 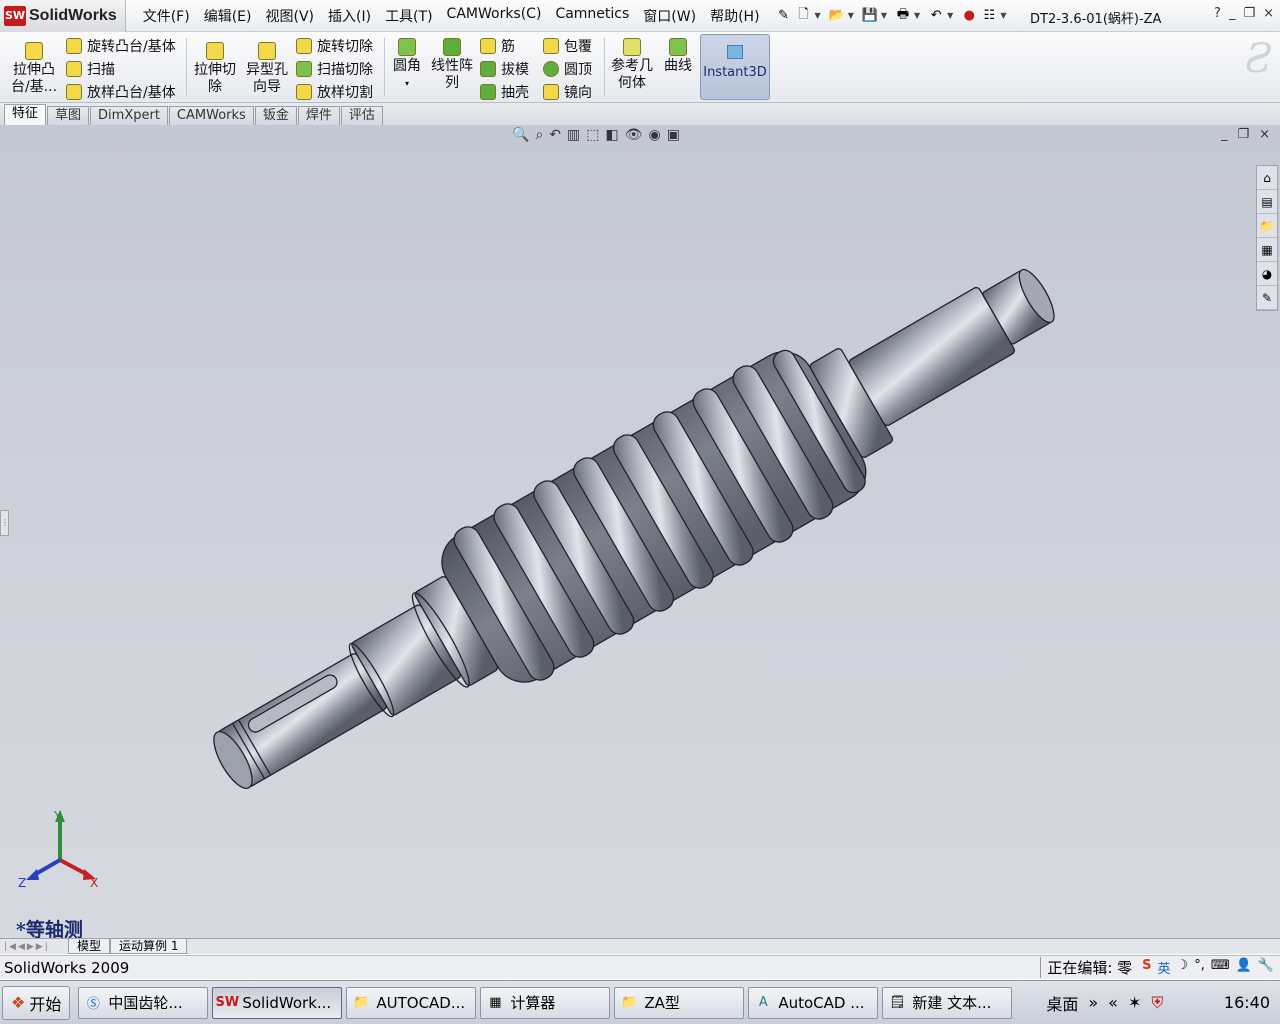 What do you see at coordinates (1267, 250) in the screenshot?
I see `view-palette-icon: ▦` at bounding box center [1267, 250].